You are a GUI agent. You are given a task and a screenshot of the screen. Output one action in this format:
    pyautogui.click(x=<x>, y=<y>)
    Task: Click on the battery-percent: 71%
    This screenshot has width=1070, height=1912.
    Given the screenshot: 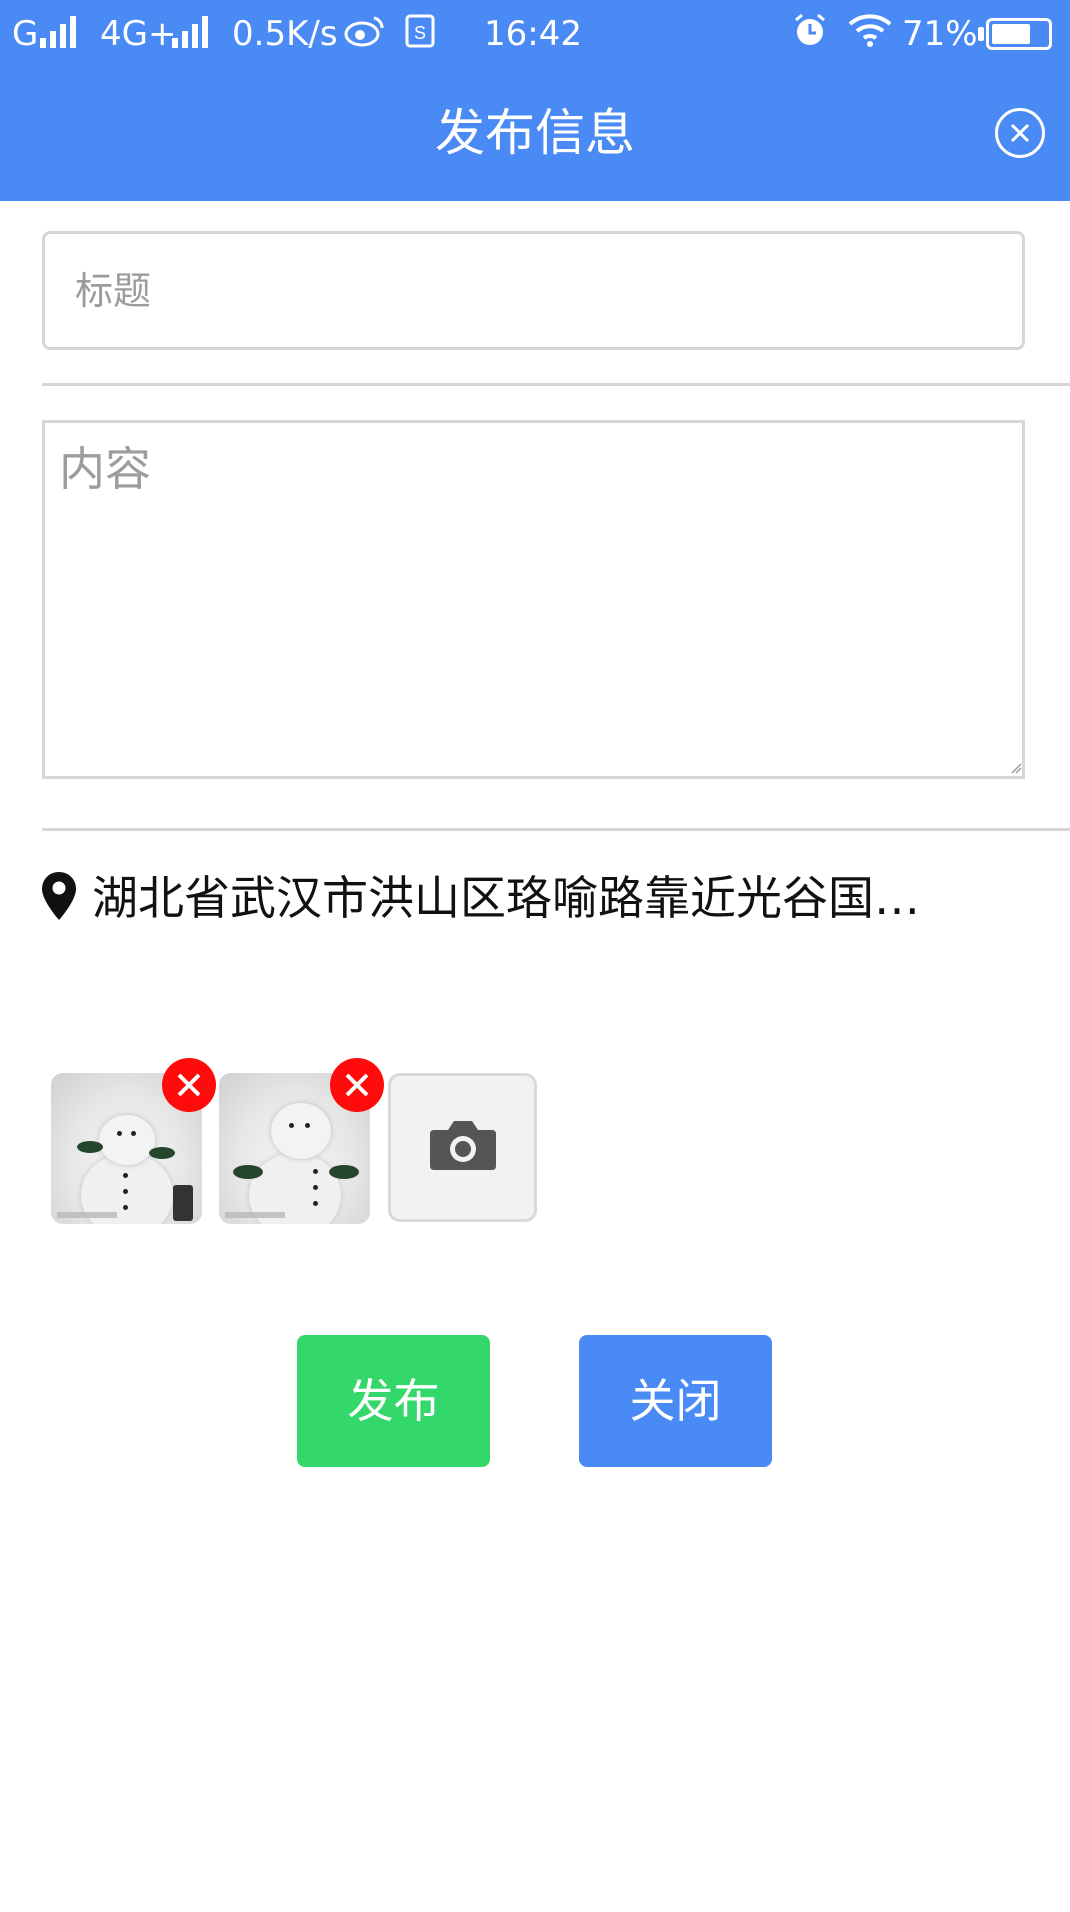 What is the action you would take?
    pyautogui.click(x=940, y=34)
    